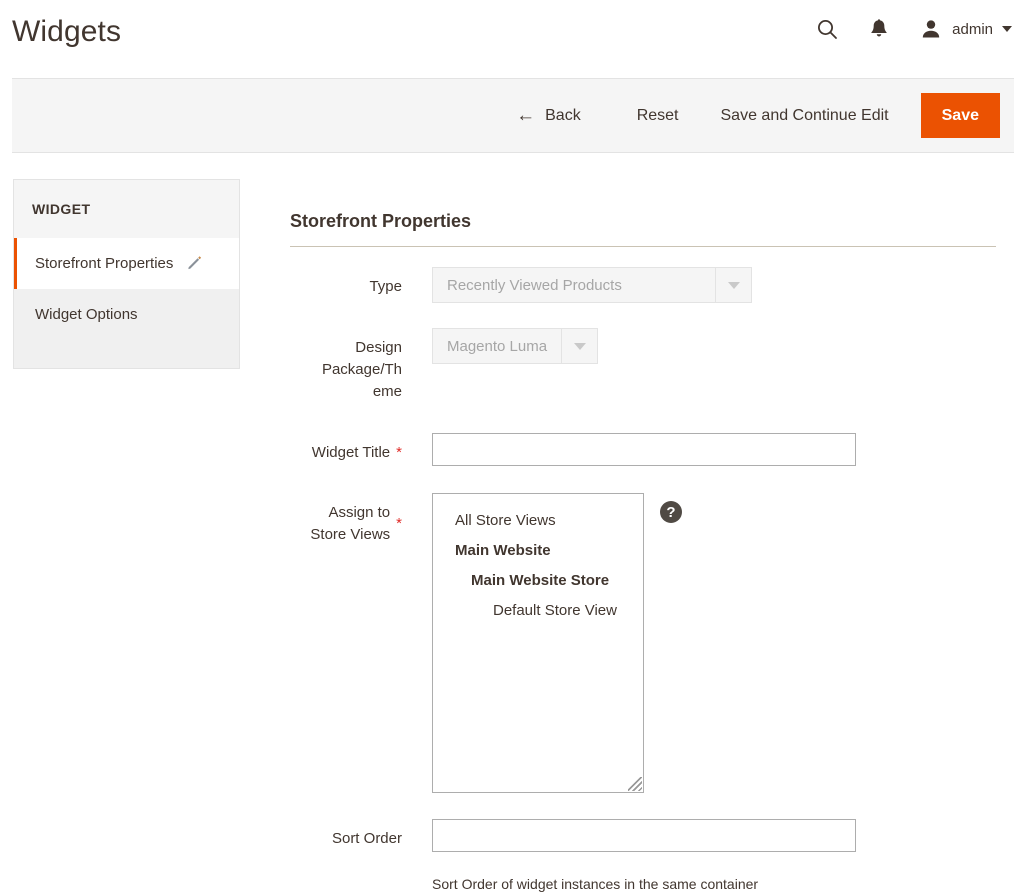 Image resolution: width=1026 pixels, height=892 pixels. What do you see at coordinates (960, 115) in the screenshot?
I see `save-button: Save` at bounding box center [960, 115].